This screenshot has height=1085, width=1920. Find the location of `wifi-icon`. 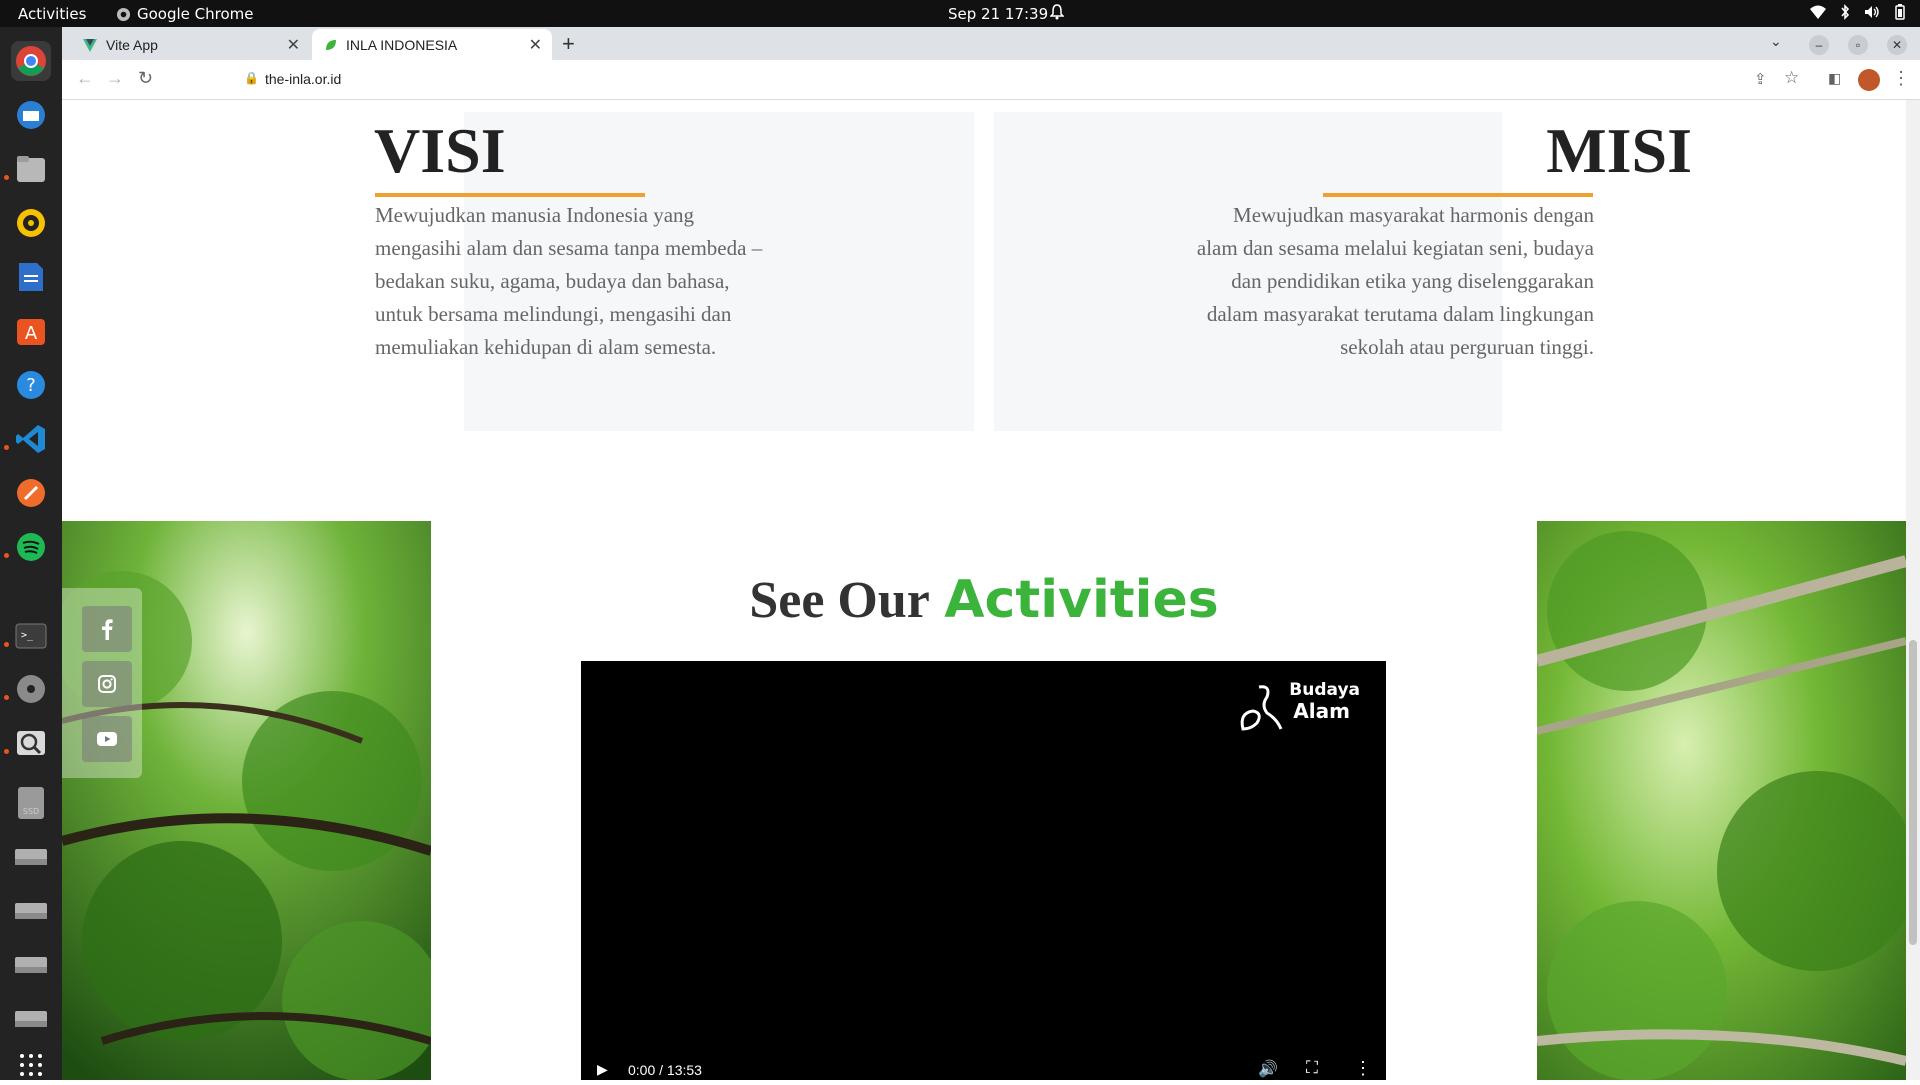

wifi-icon is located at coordinates (1818, 12).